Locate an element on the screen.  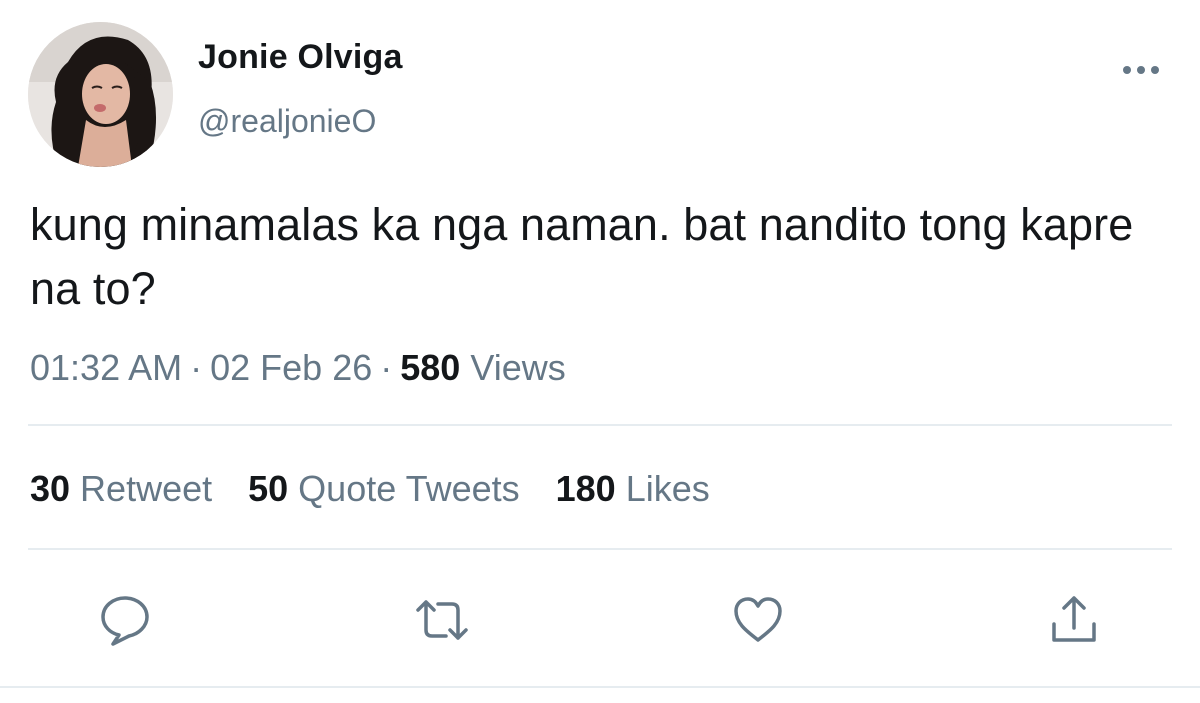
share-icon is located at coordinates (1074, 619).